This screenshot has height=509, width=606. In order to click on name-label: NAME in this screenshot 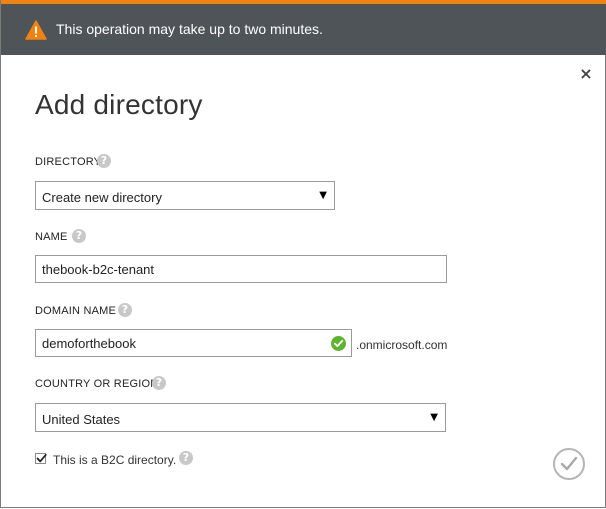, I will do `click(51, 237)`.